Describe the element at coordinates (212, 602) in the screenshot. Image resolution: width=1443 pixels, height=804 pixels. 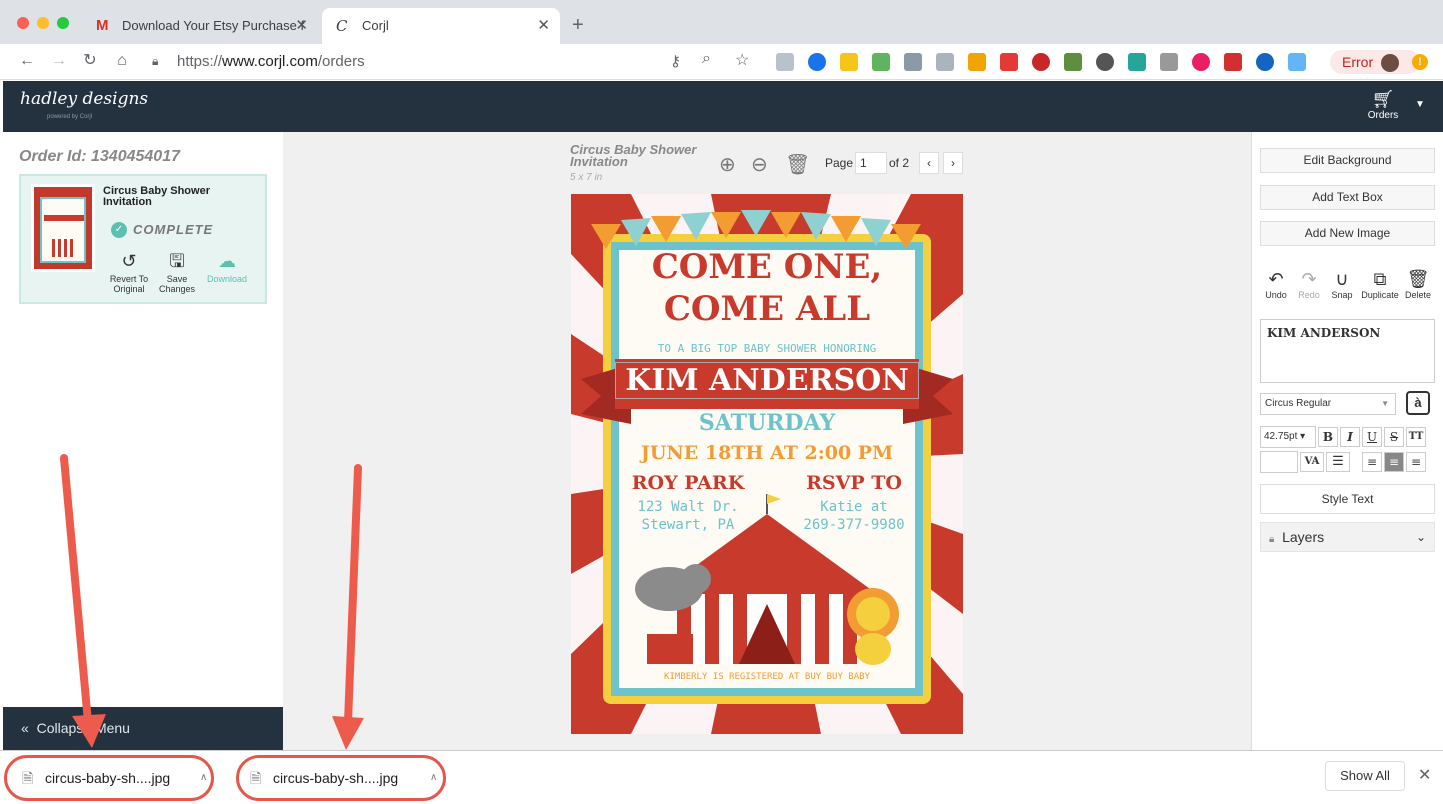
I see `annotation-arrows` at that location.